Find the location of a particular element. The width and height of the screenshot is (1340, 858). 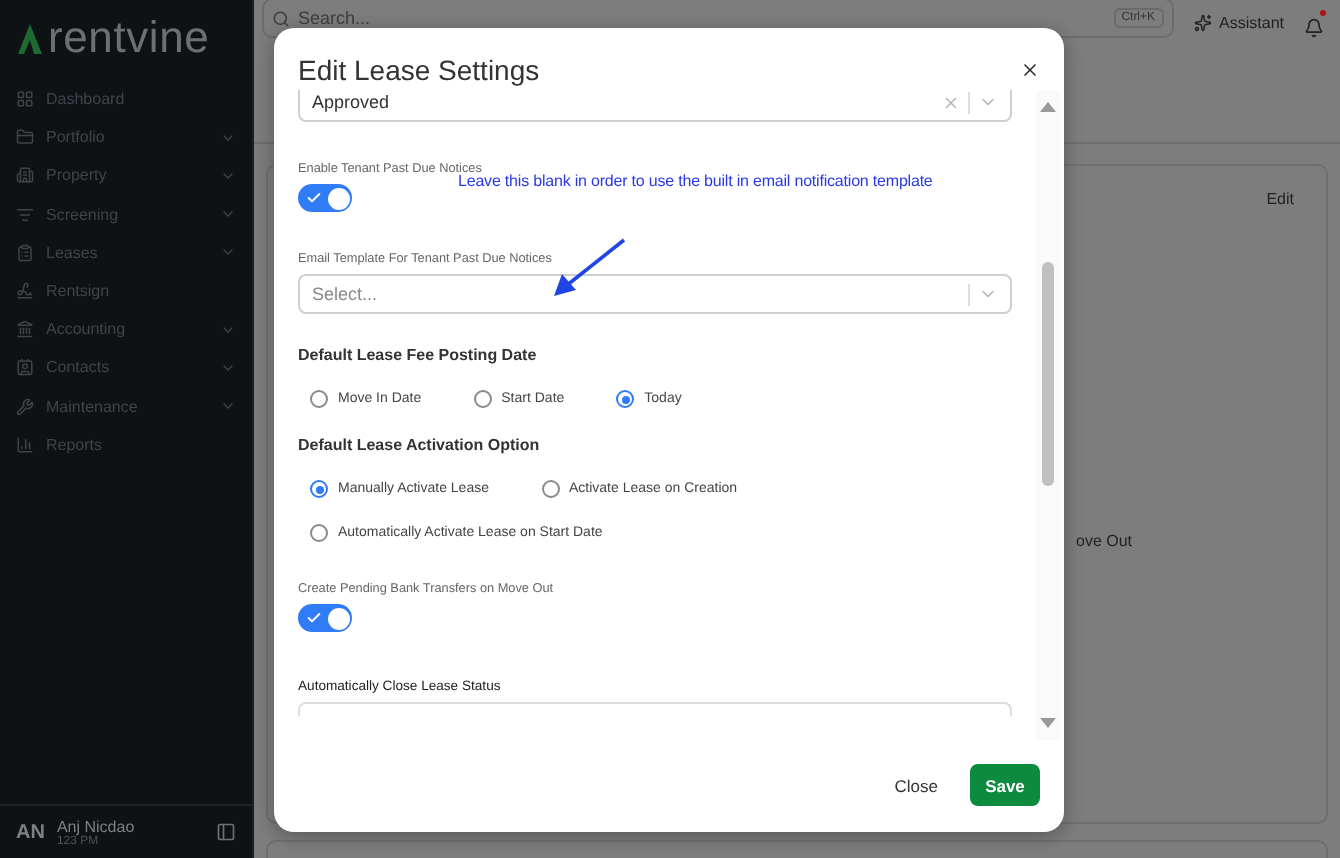

select-field is located at coordinates (655, 709).